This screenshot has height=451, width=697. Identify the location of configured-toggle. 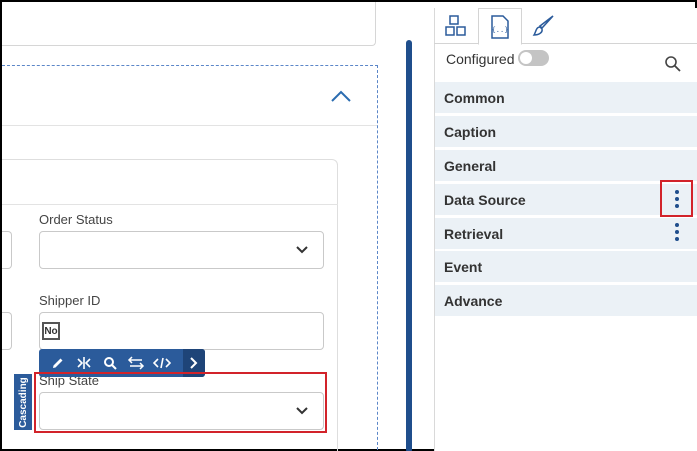
(533, 58).